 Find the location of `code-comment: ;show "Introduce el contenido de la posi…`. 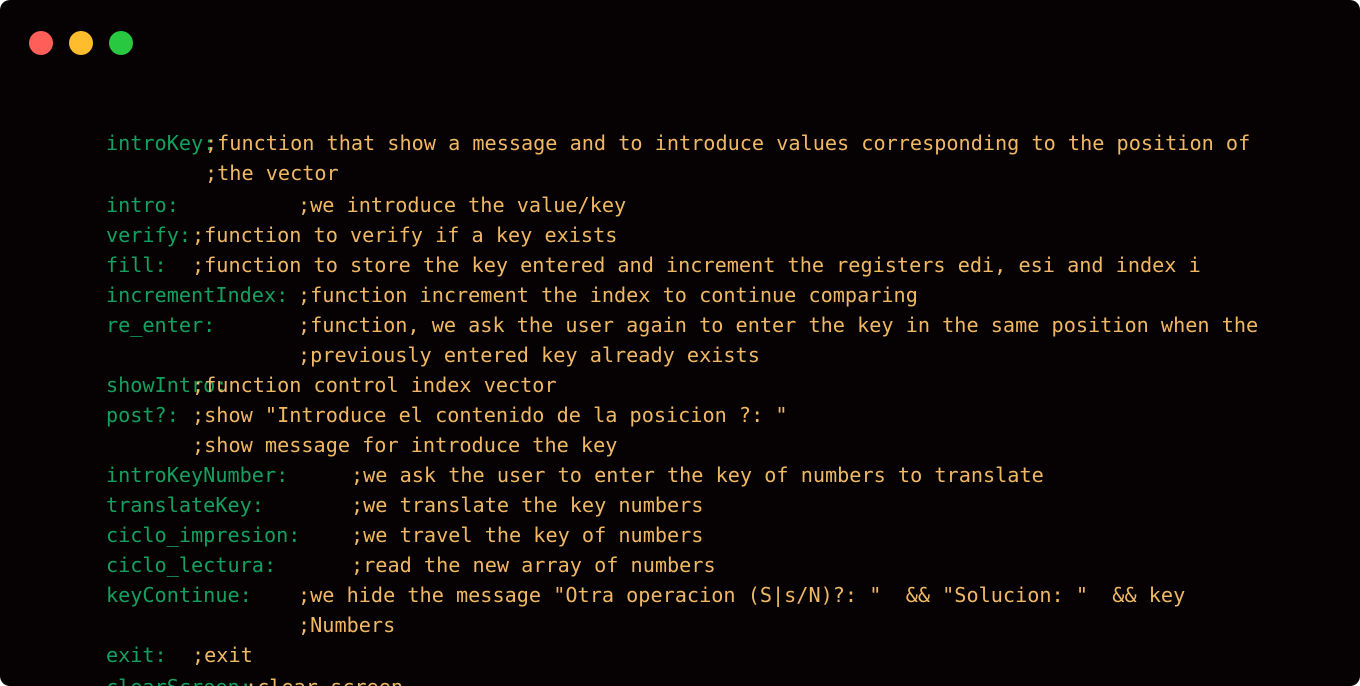

code-comment: ;show "Introduce el contenido de la posi… is located at coordinates (490, 415).